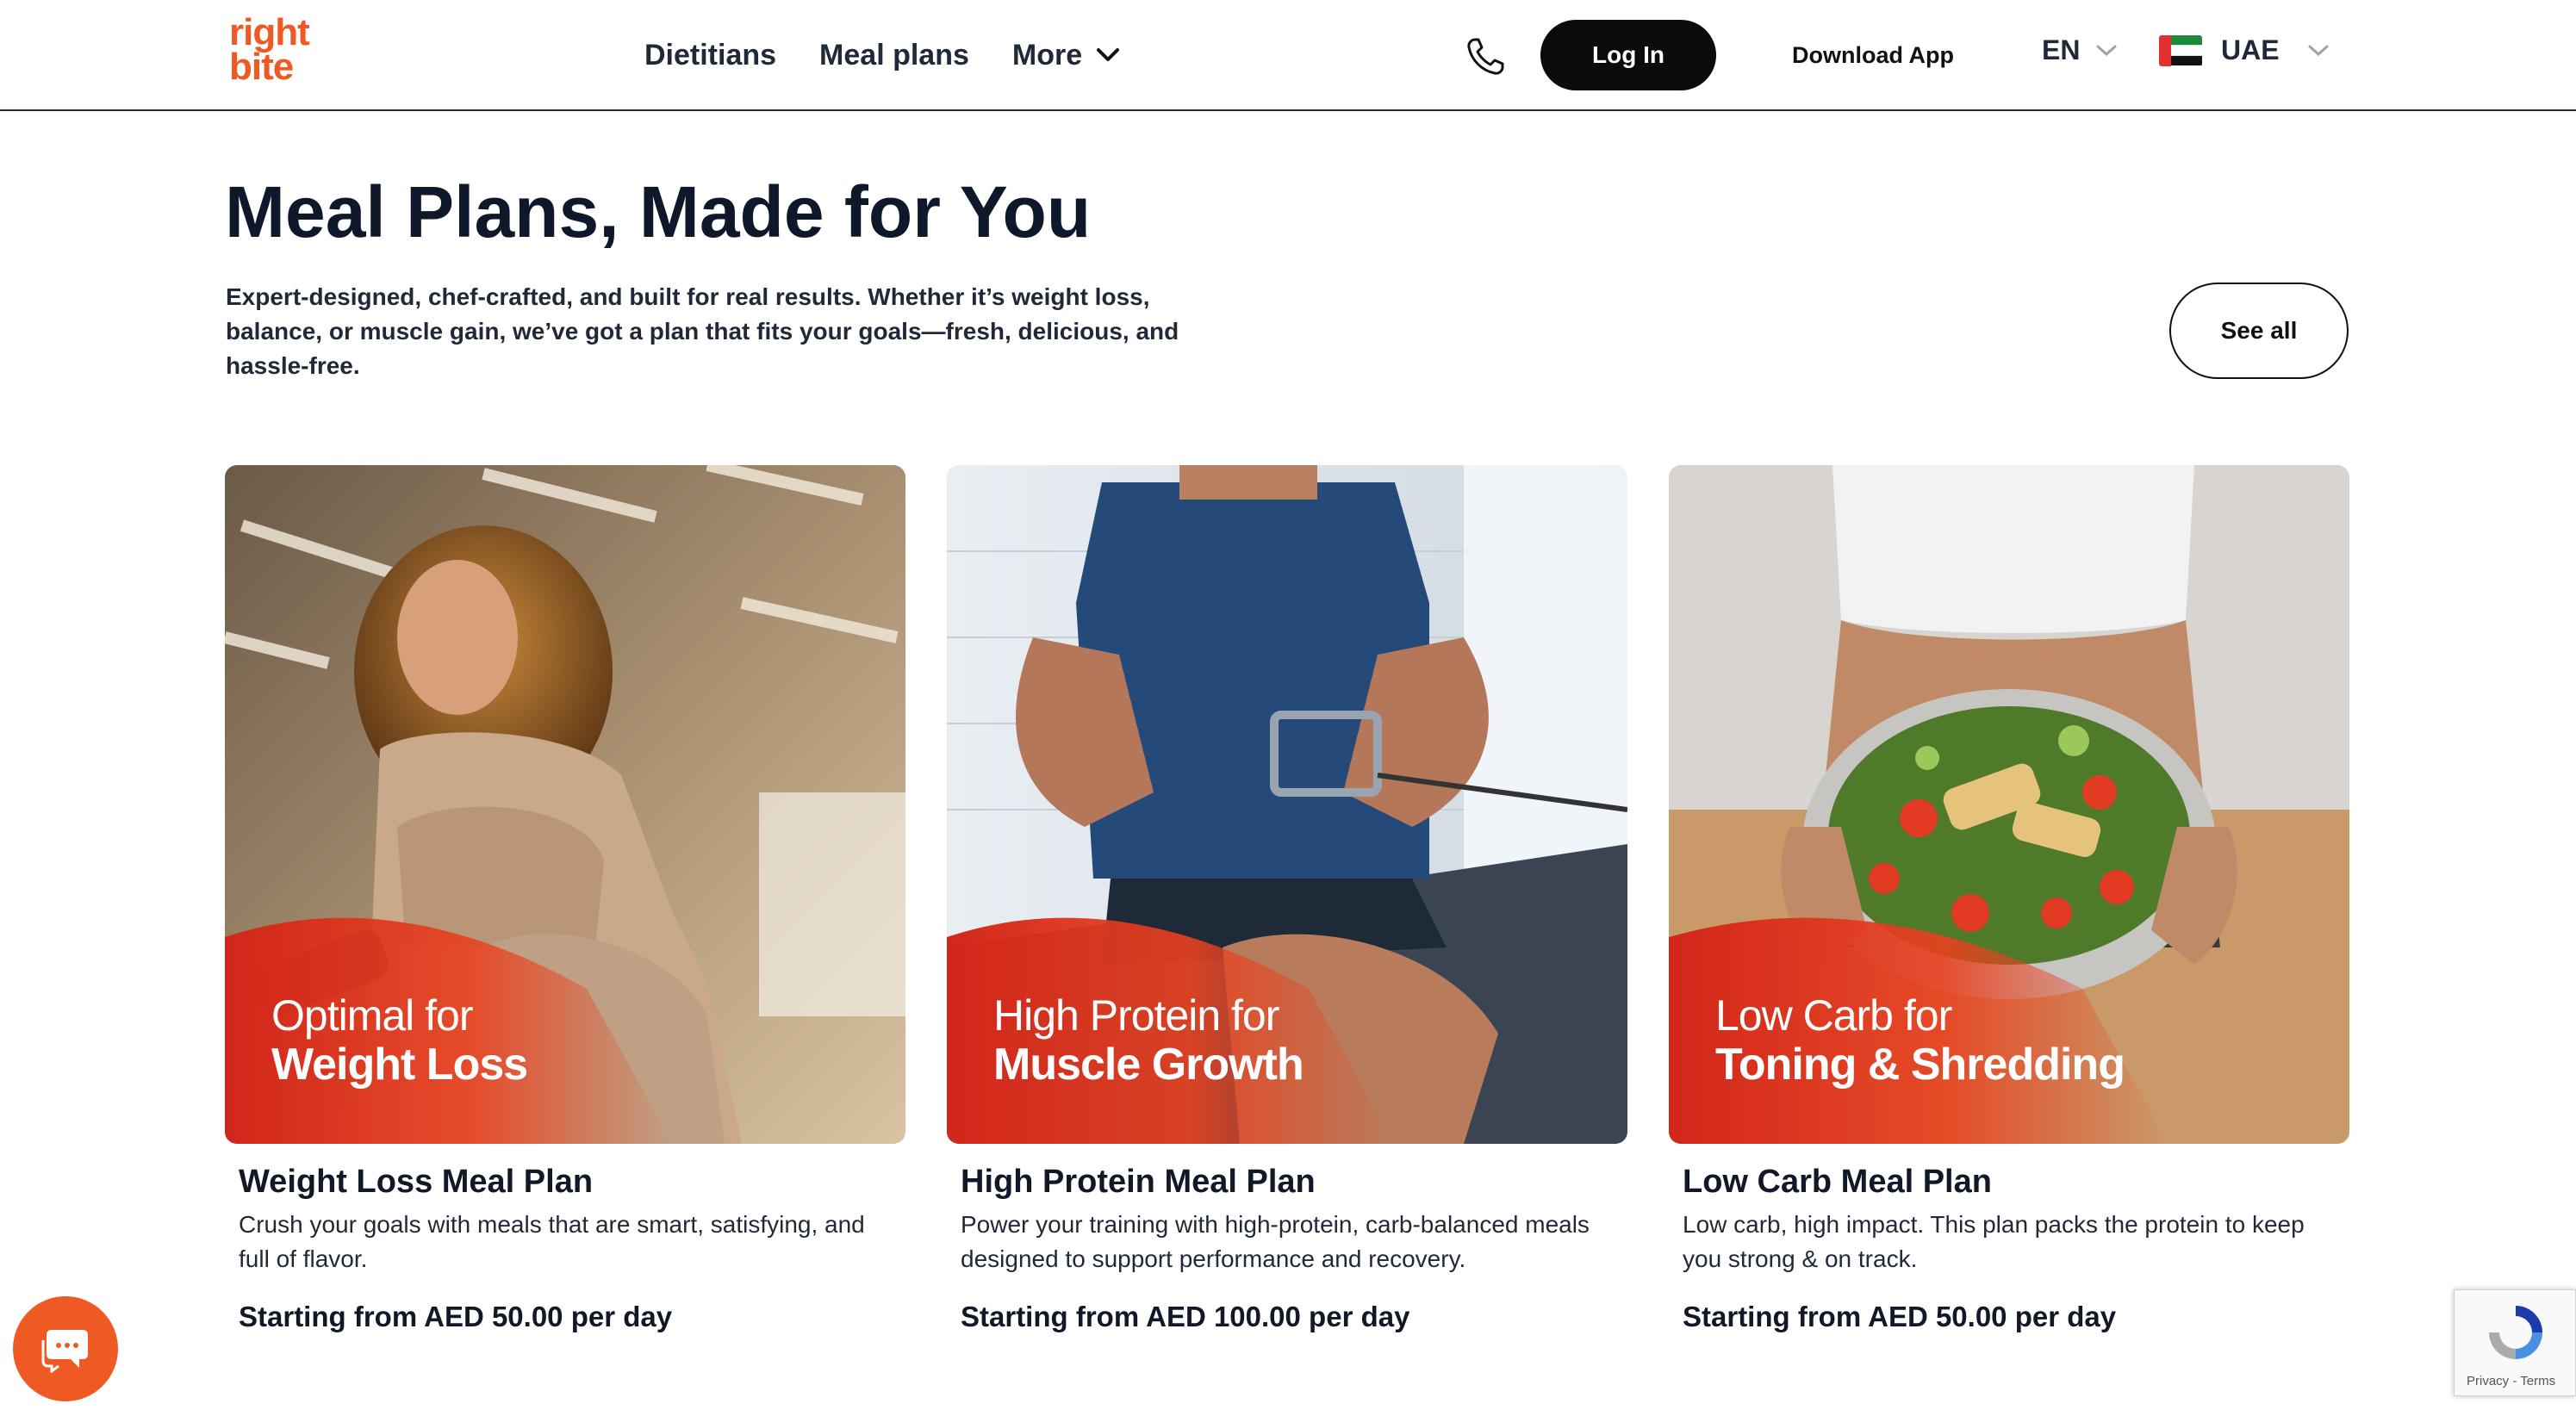 The width and height of the screenshot is (2576, 1416). Describe the element at coordinates (710, 55) in the screenshot. I see `nav-item-dietitians: Dietitians` at that location.